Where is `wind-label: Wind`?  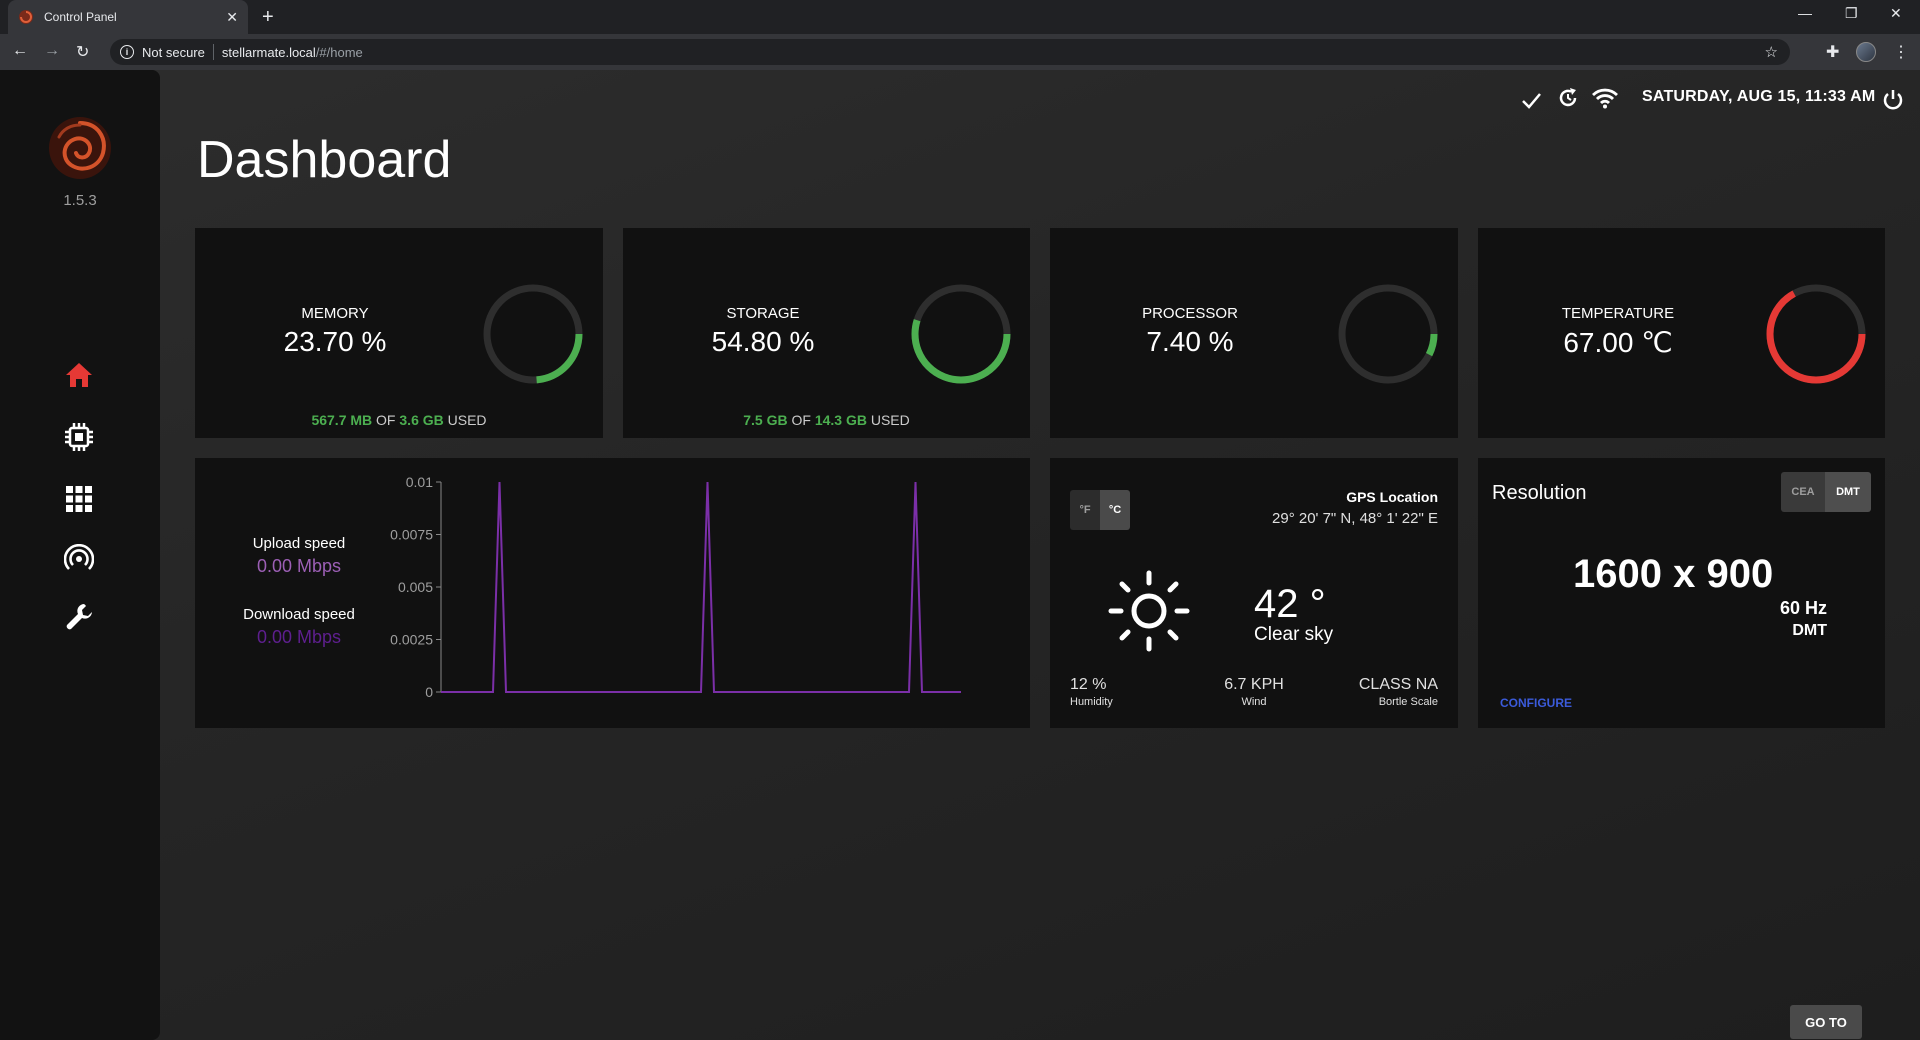 wind-label: Wind is located at coordinates (1254, 702).